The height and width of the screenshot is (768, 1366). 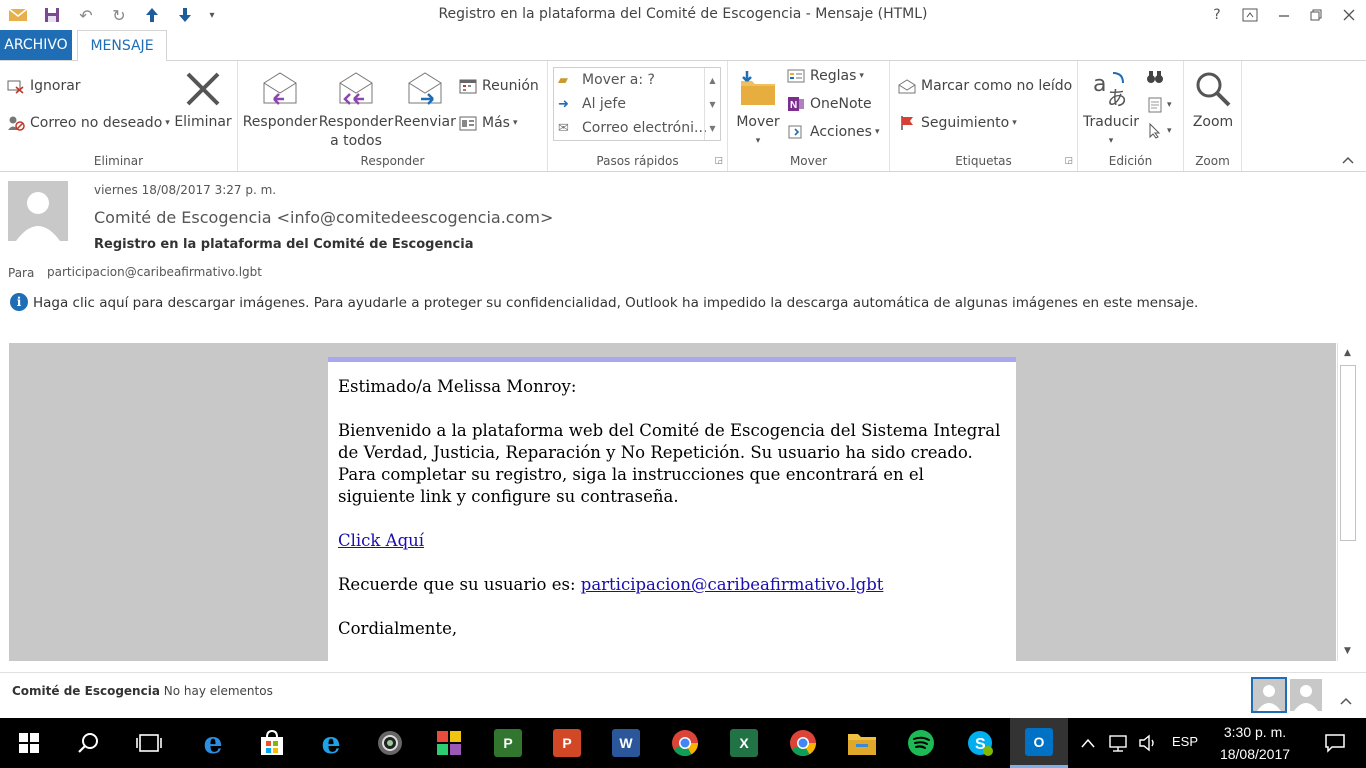 I want to click on forward-button: Reenviar, so click(x=425, y=98).